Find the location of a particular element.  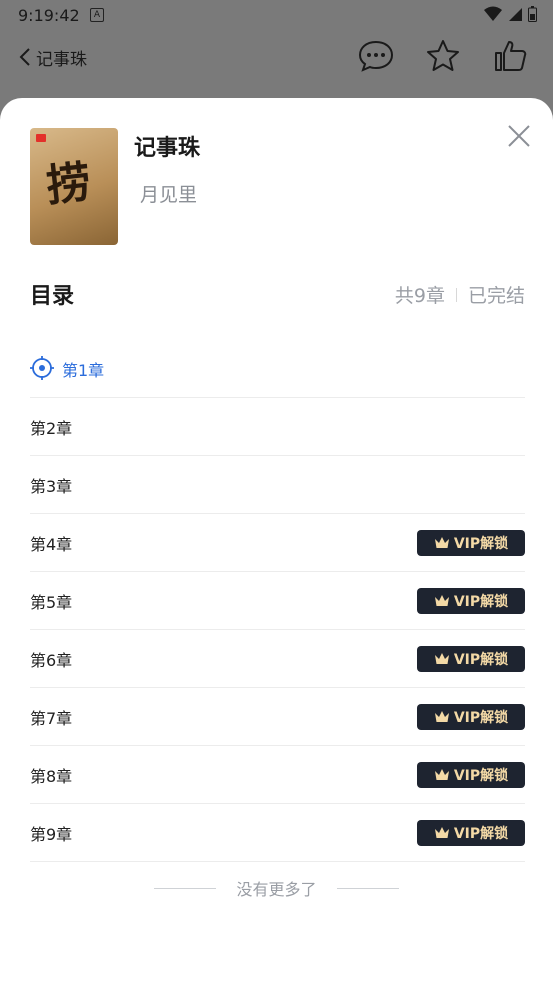

wifi-icon is located at coordinates (493, 13).